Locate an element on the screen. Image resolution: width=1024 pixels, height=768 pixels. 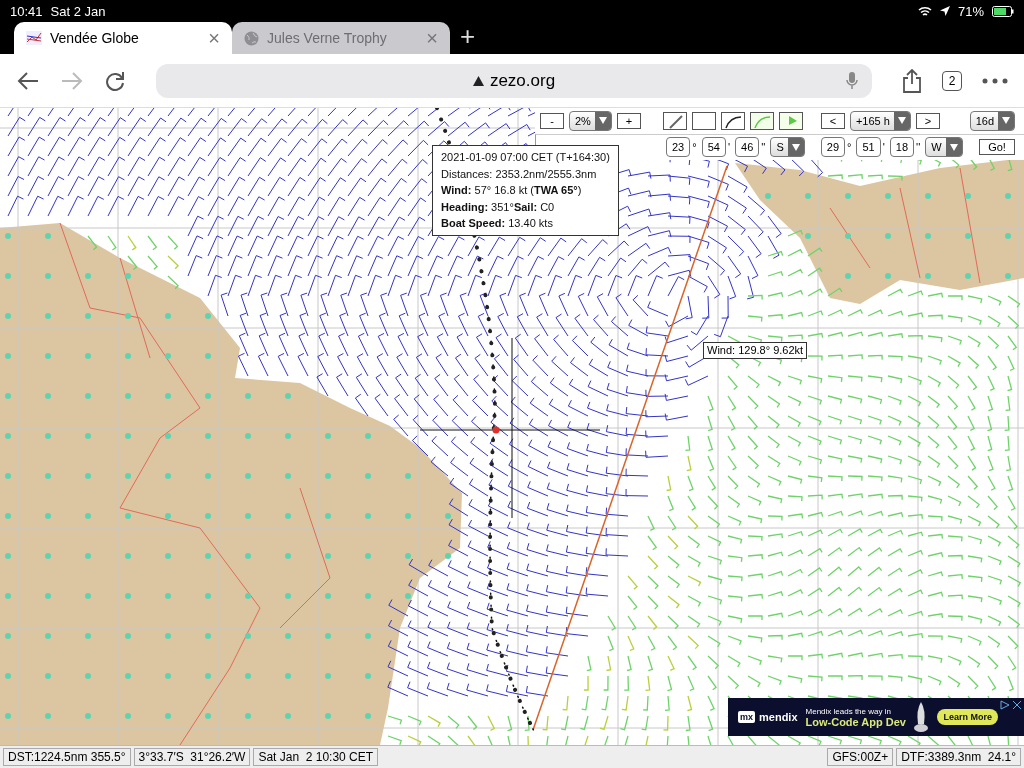
clock-time: 10:41 is located at coordinates (26, 11).